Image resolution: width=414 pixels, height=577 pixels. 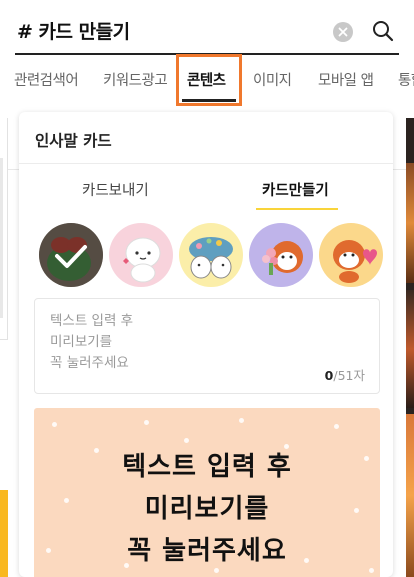 I want to click on sub-tab-indicator, so click(x=297, y=209).